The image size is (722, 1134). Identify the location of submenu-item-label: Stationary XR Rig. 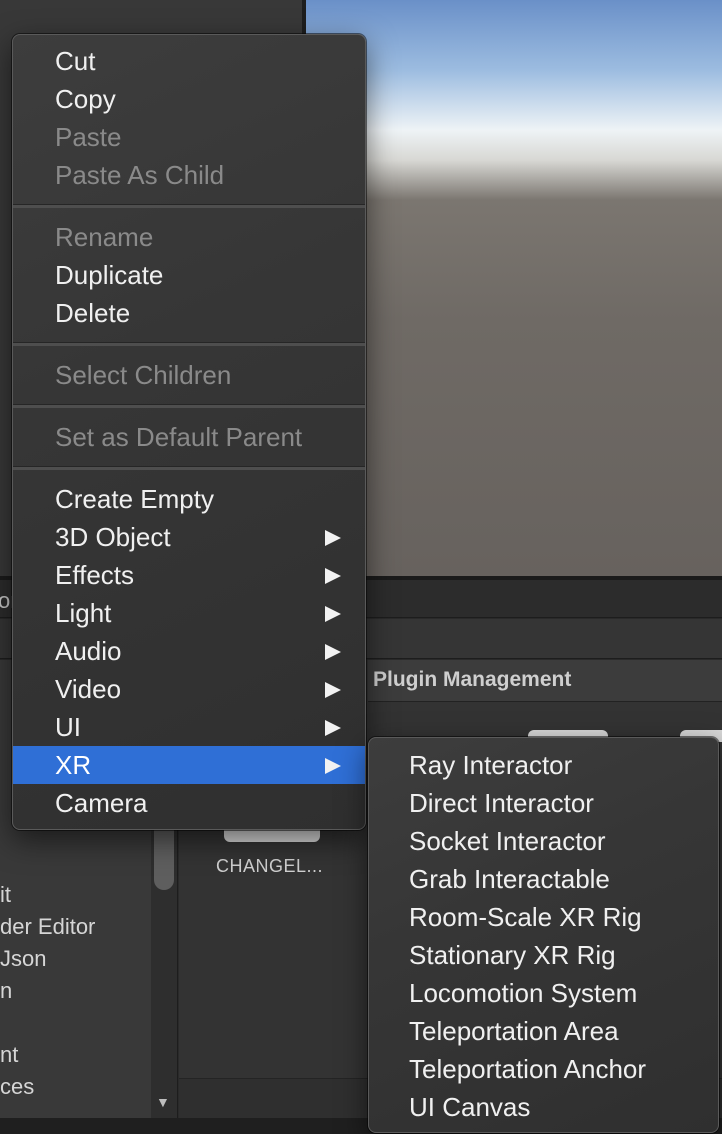
(512, 955).